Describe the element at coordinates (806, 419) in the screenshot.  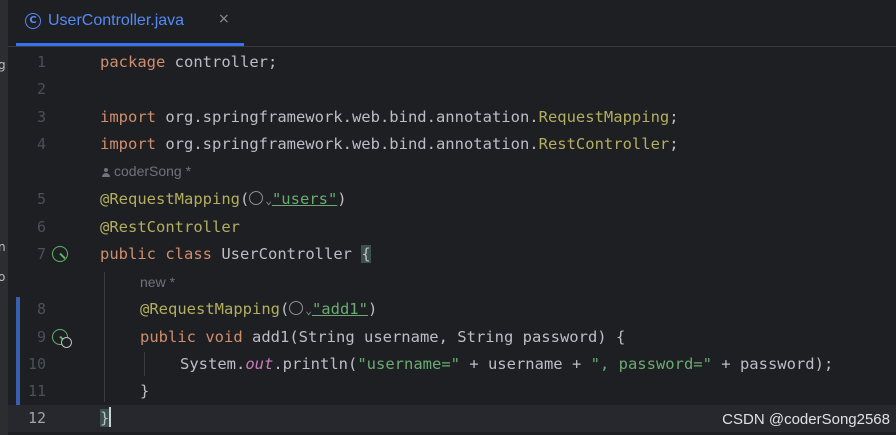
I see `watermark: CSDN @coderSong2568` at that location.